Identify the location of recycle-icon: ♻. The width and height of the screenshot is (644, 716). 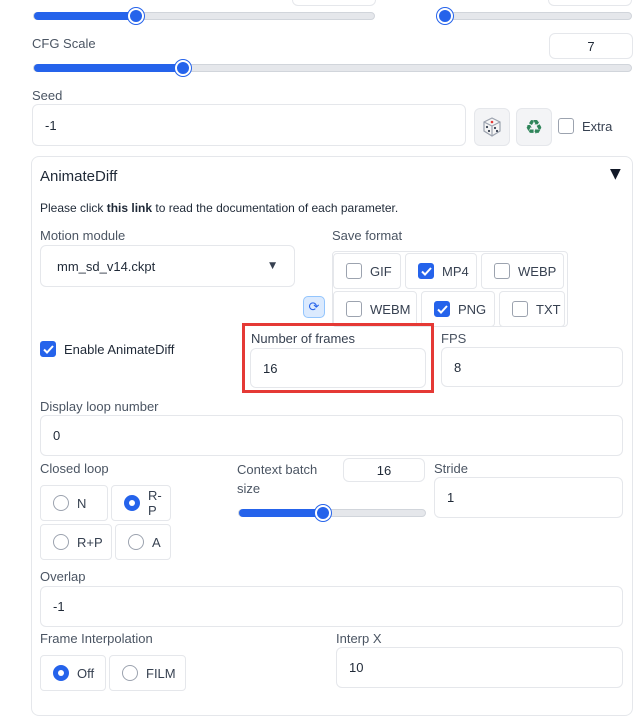
(534, 127).